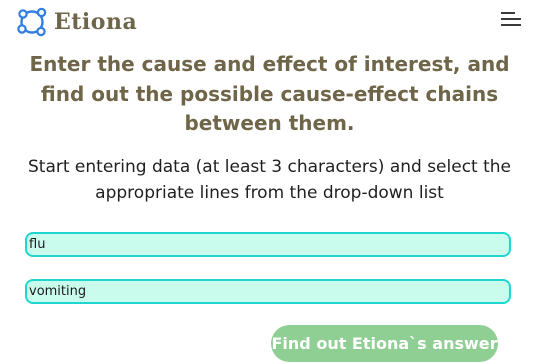  I want to click on hamburger-menu-icon, so click(511, 19).